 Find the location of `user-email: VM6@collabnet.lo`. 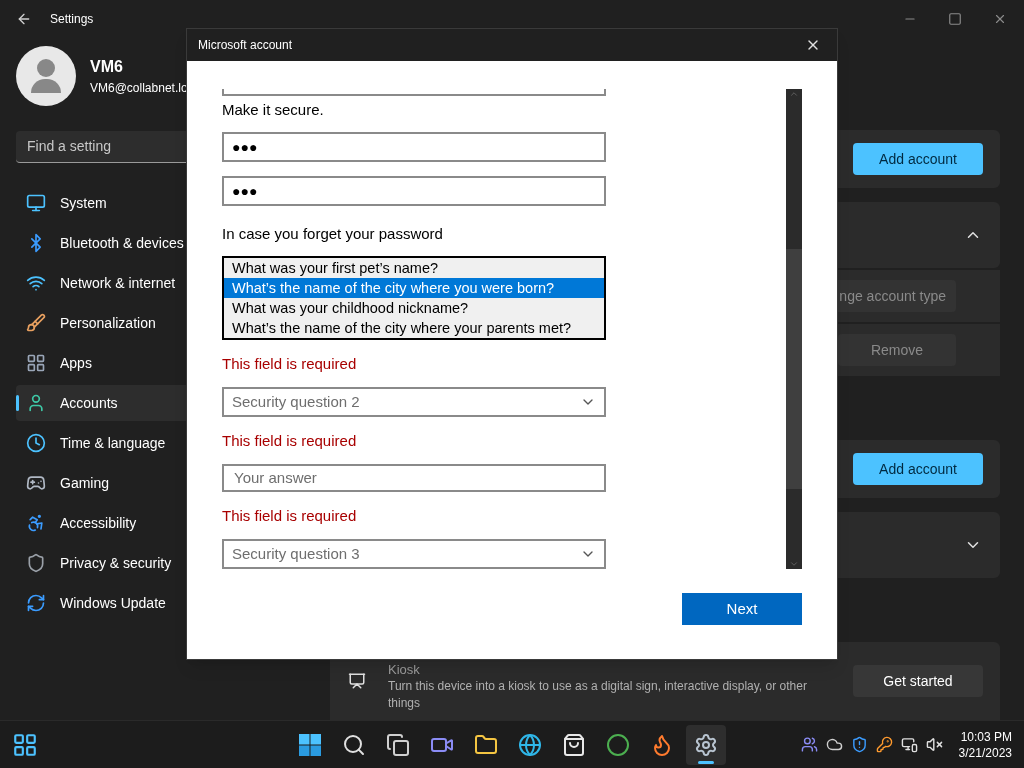

user-email: VM6@collabnet.lo is located at coordinates (139, 88).